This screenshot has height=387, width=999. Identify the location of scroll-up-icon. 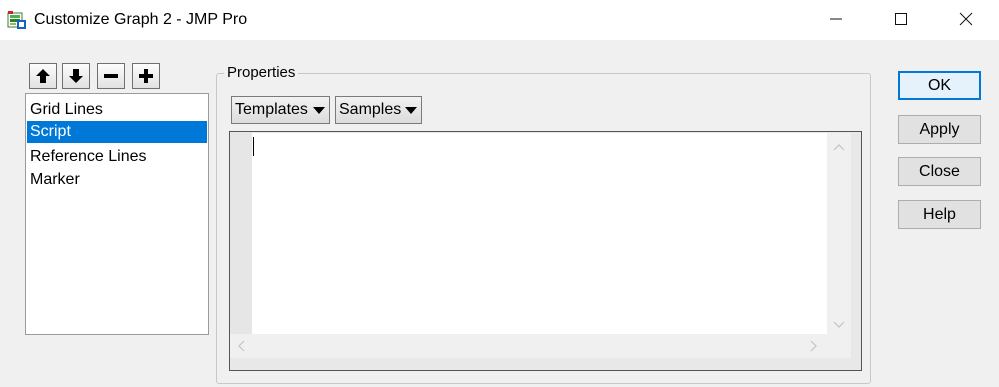
(839, 147).